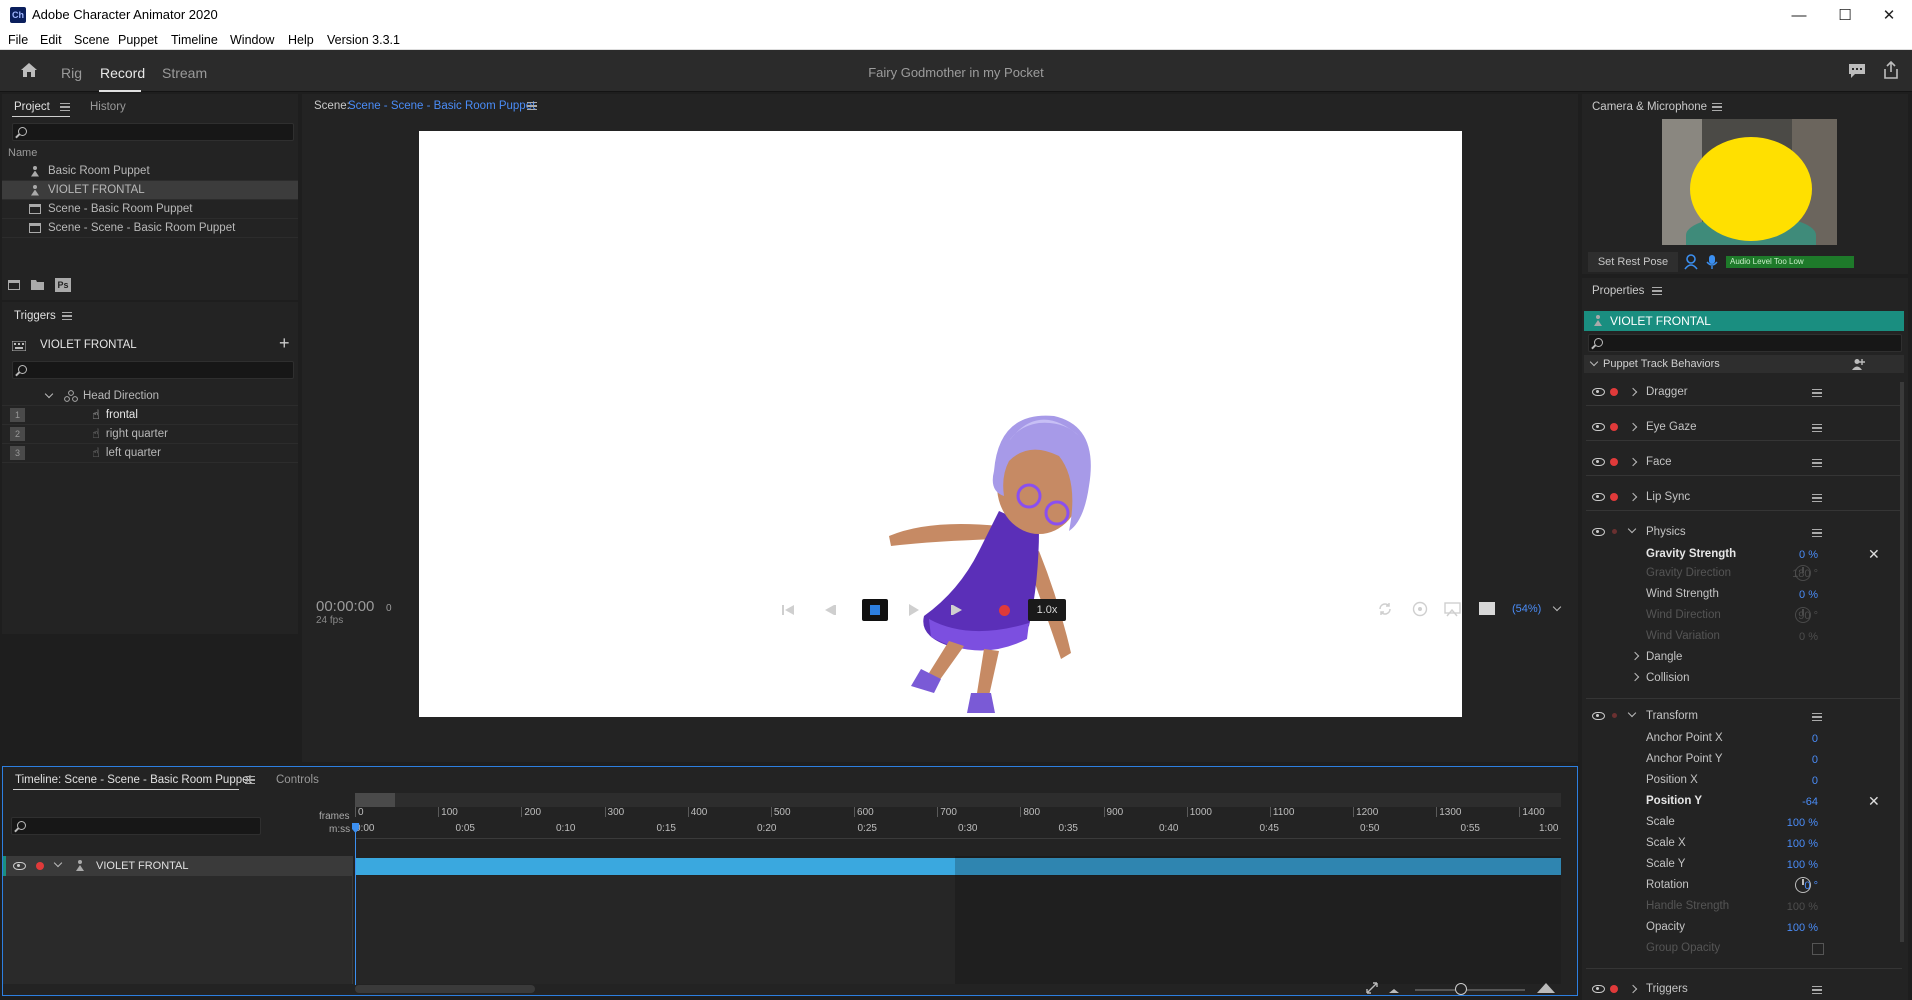 This screenshot has height=1000, width=1912. I want to click on add-behavior-icon, so click(1859, 364).